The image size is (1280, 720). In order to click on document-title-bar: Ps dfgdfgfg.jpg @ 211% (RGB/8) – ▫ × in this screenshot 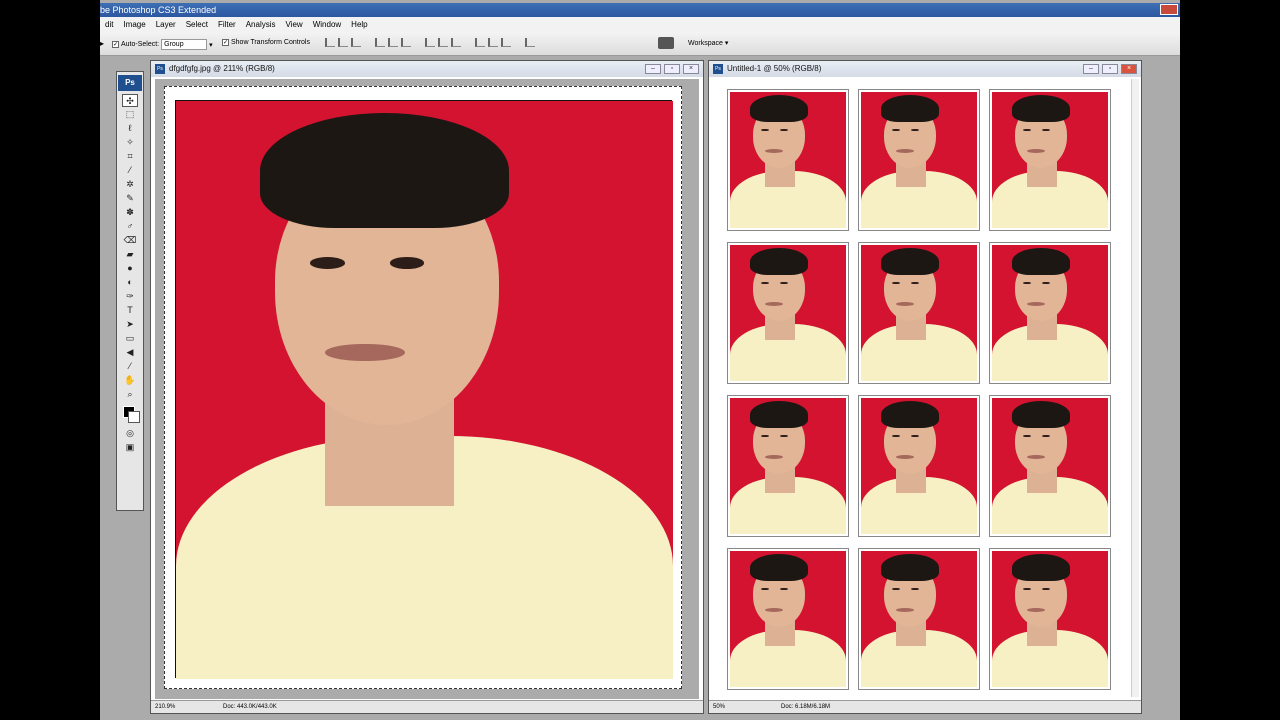, I will do `click(427, 69)`.